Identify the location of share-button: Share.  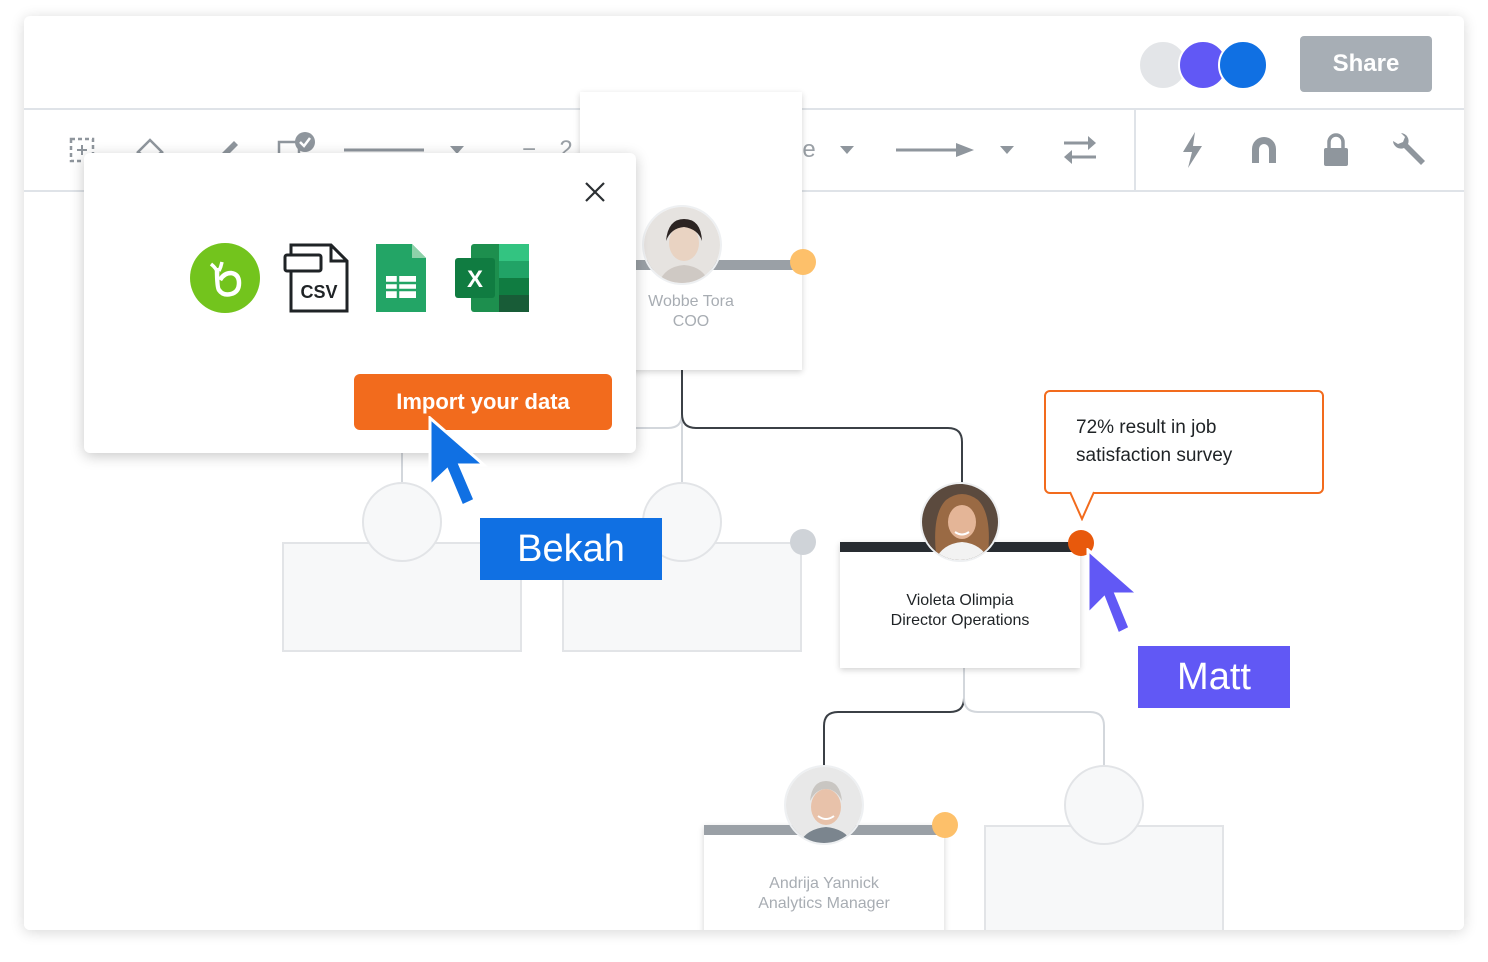
(1366, 64).